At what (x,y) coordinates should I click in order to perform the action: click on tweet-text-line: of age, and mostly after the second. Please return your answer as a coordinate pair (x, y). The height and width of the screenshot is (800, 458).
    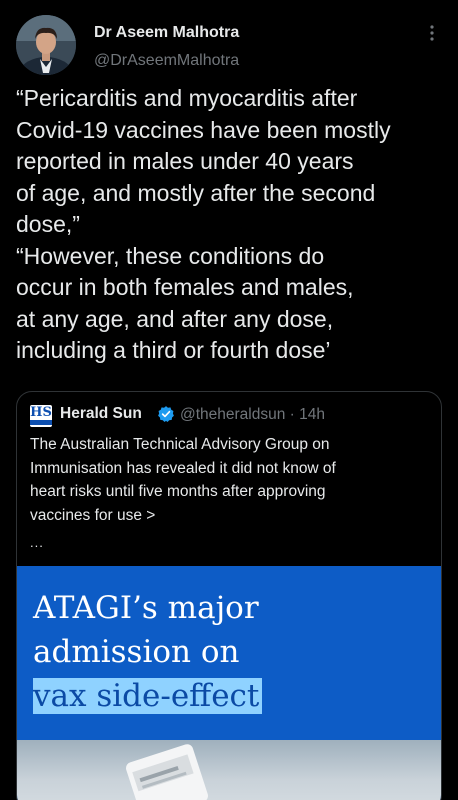
    Looking at the image, I should click on (196, 192).